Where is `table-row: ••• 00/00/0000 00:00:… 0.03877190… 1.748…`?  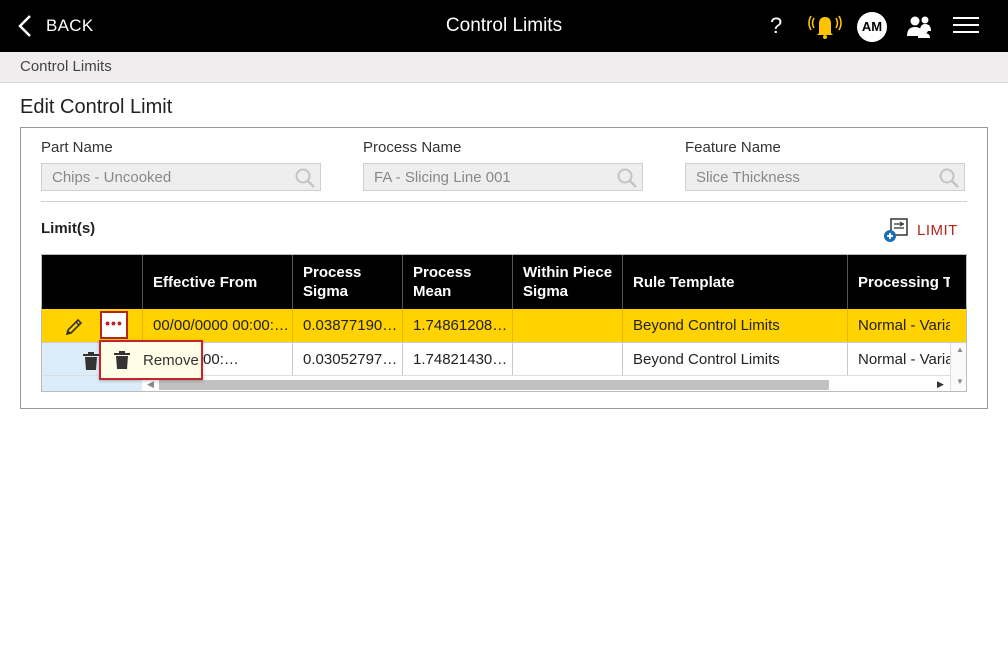
table-row: ••• 00/00/0000 00:00:… 0.03877190… 1.748… is located at coordinates (504, 325).